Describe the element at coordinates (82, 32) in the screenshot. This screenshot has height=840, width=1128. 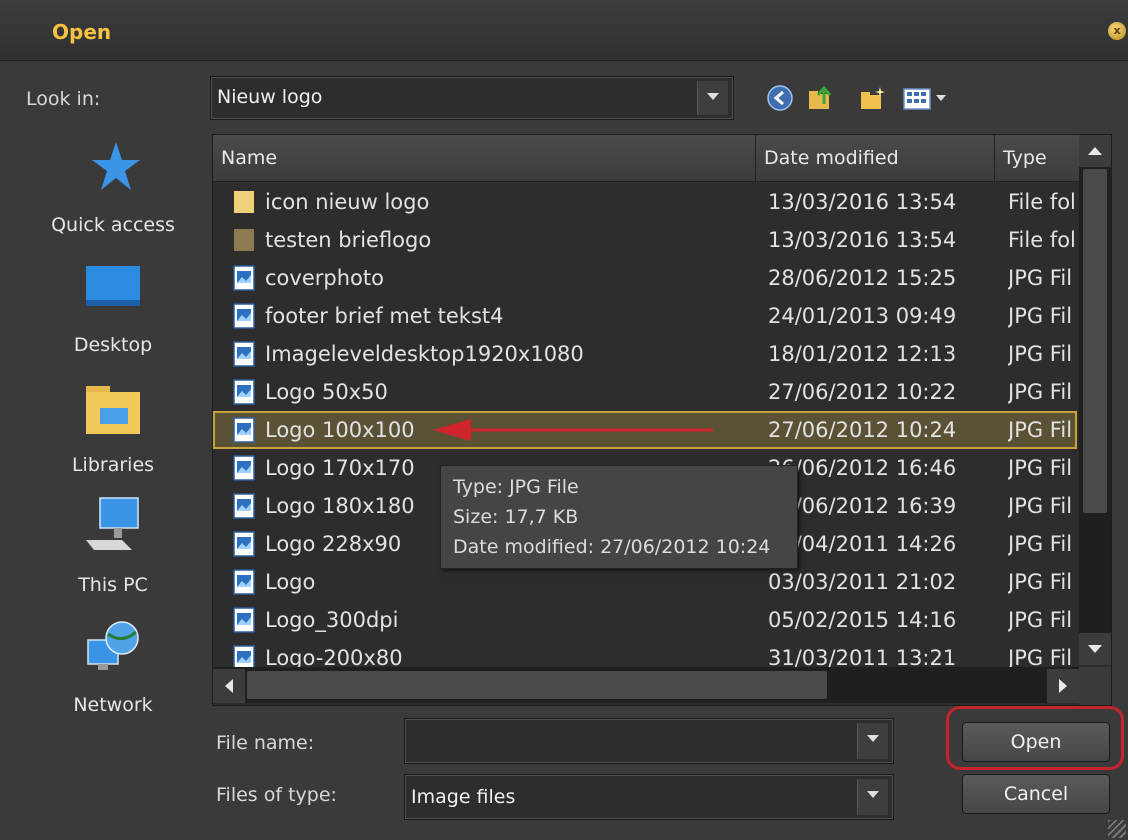
I see `dialog-title: Open` at that location.